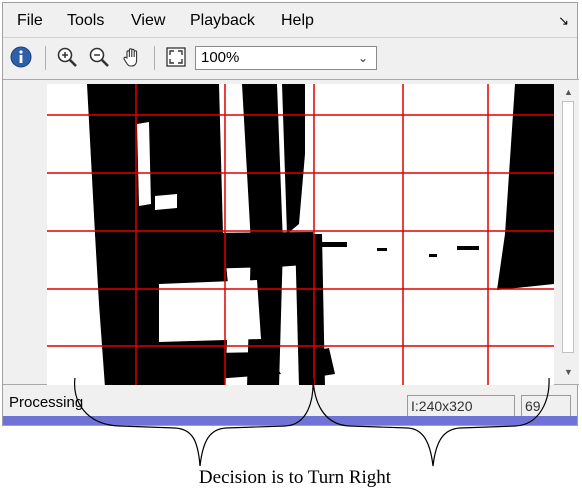  What do you see at coordinates (286, 58) in the screenshot?
I see `zoom-level-select: 100% ⌄` at bounding box center [286, 58].